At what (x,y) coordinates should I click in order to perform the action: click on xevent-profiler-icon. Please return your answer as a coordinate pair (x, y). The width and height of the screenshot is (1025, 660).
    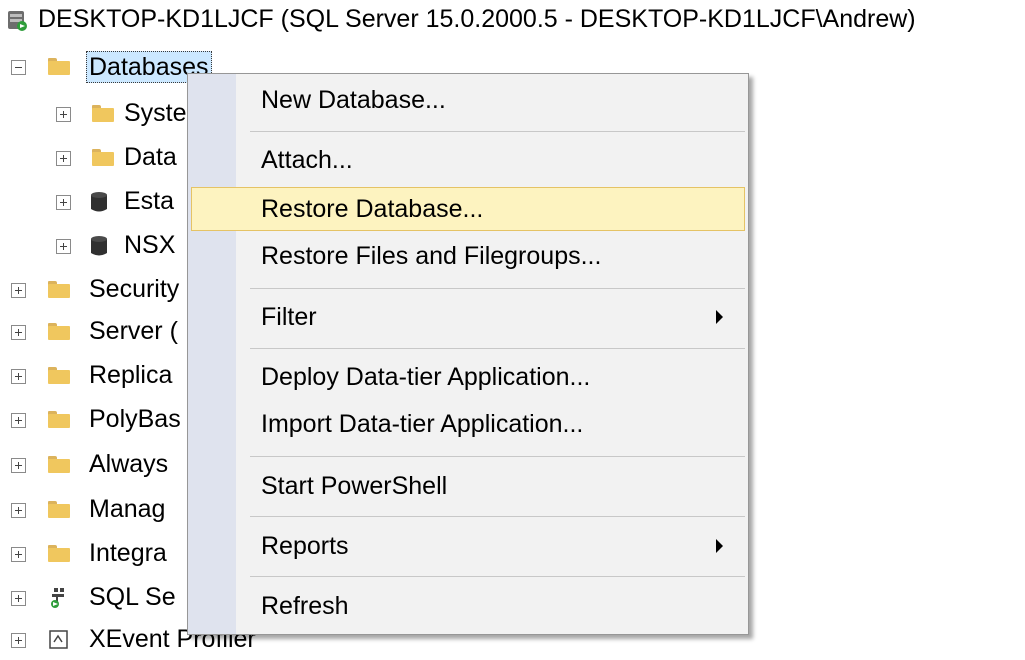
    Looking at the image, I should click on (58, 639).